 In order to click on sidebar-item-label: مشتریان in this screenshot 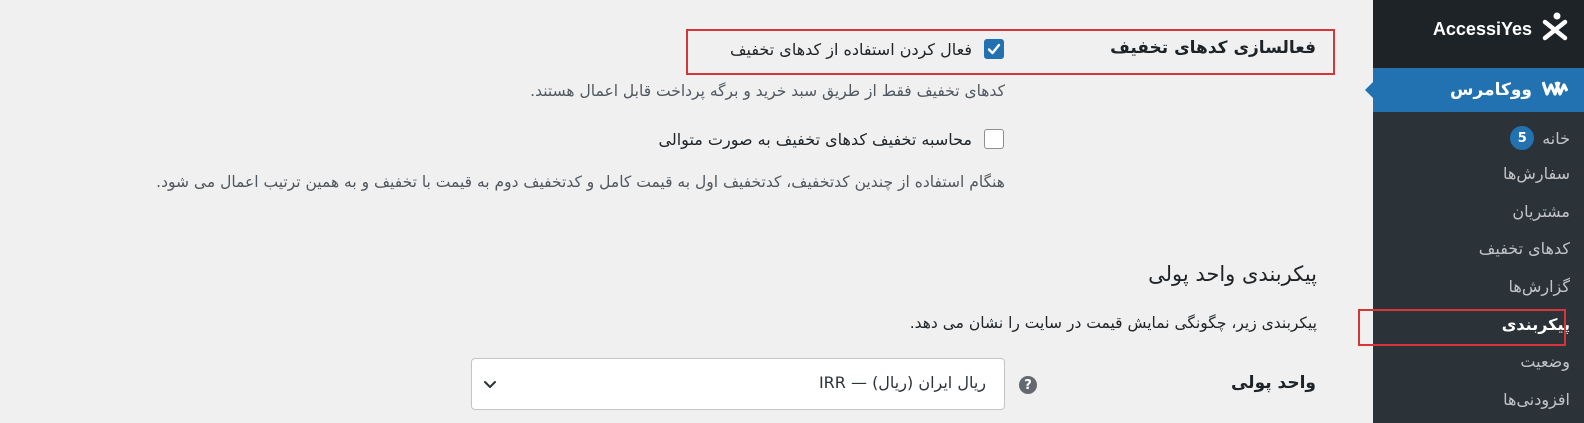, I will do `click(1541, 211)`.